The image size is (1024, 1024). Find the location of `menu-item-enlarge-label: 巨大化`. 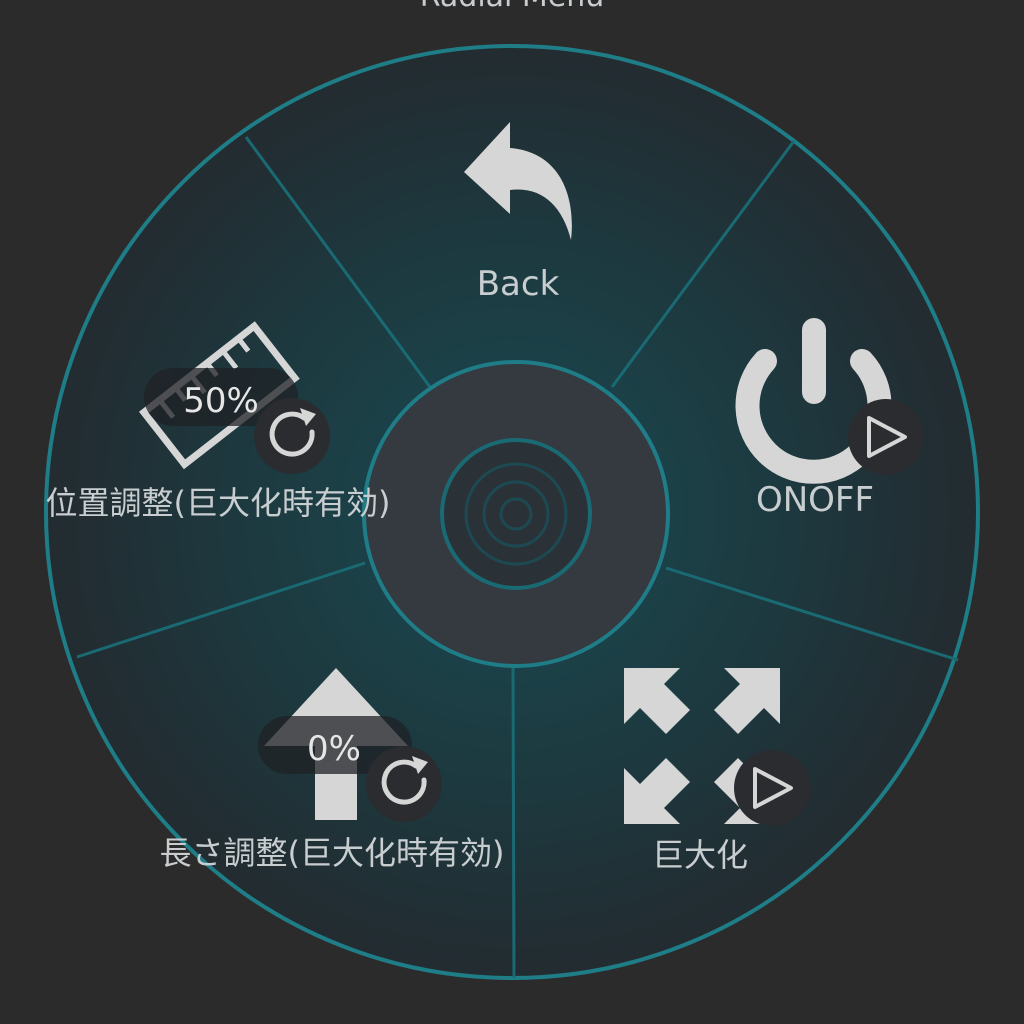

menu-item-enlarge-label: 巨大化 is located at coordinates (700, 855).